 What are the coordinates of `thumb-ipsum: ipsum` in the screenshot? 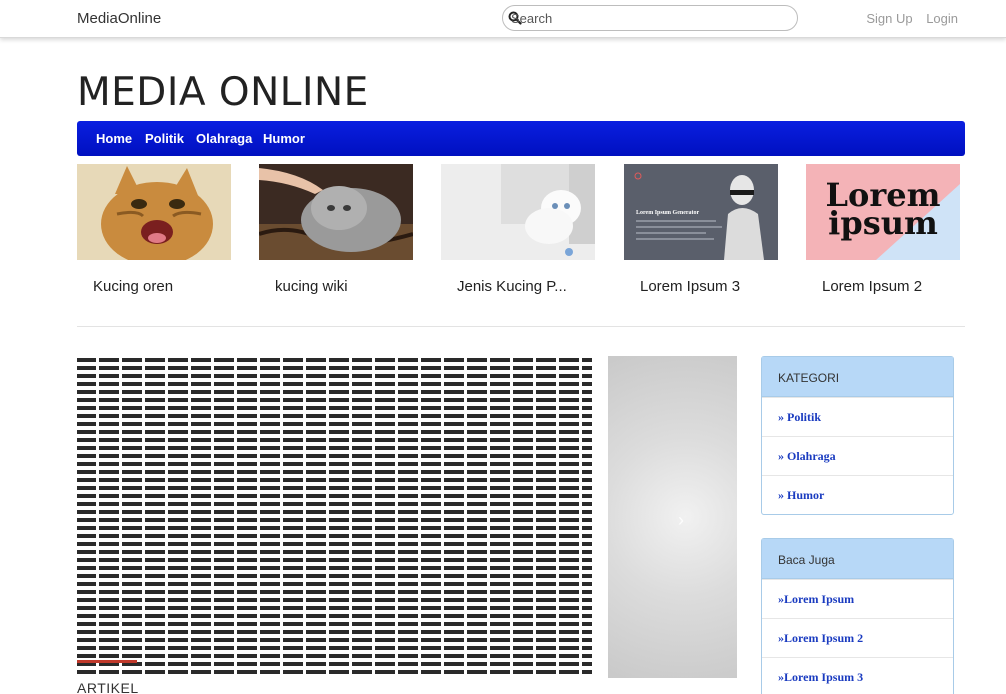 It's located at (883, 223).